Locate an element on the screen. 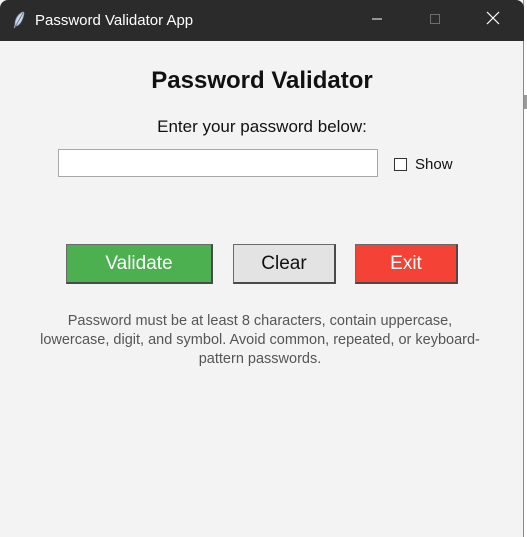 This screenshot has height=537, width=527. exit-button: Exit is located at coordinates (406, 264).